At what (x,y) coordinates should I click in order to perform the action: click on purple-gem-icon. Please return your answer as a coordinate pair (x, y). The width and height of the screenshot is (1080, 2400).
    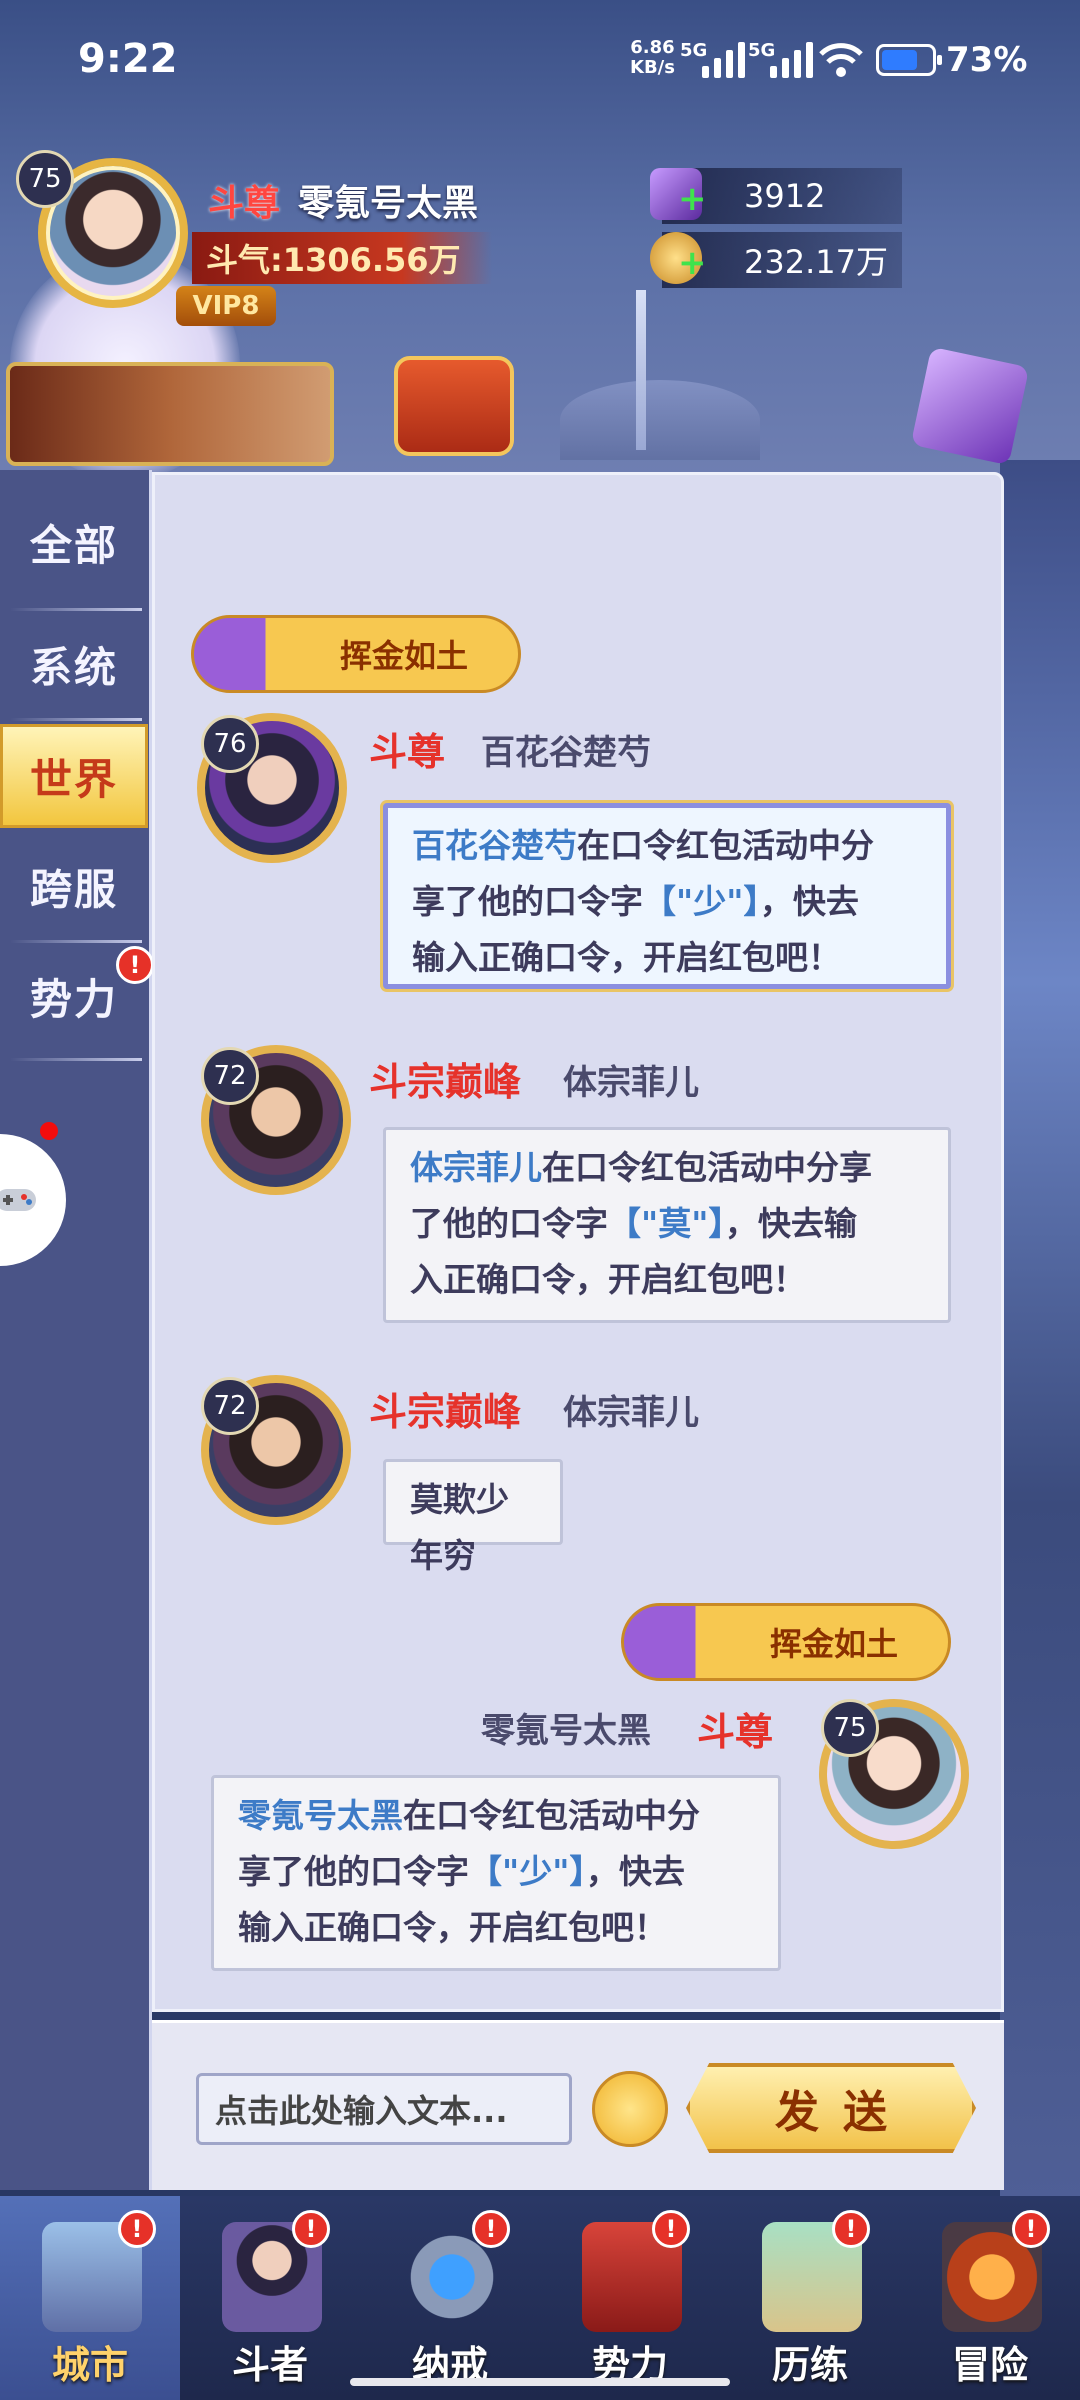
    Looking at the image, I should click on (970, 406).